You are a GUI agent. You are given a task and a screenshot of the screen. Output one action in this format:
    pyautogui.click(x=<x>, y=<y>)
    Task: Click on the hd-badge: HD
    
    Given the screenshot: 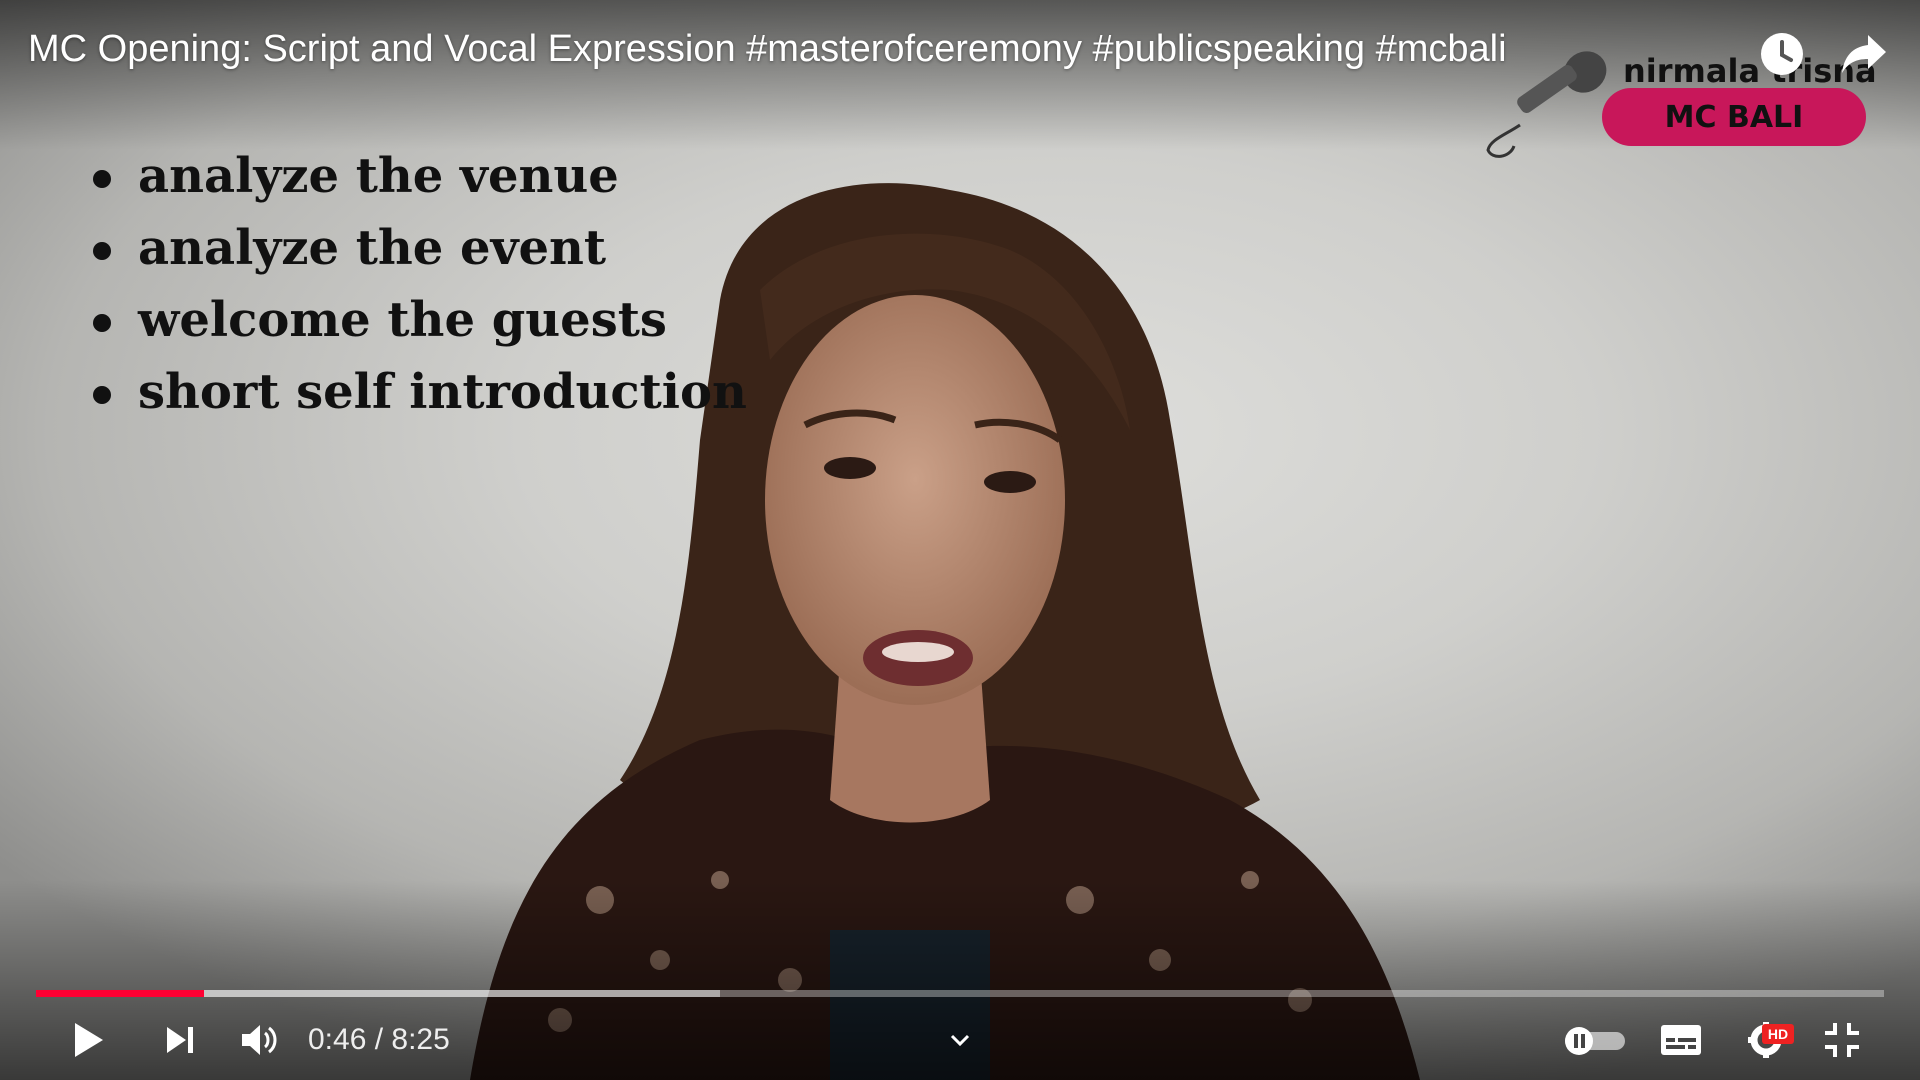 What is the action you would take?
    pyautogui.click(x=1778, y=1034)
    